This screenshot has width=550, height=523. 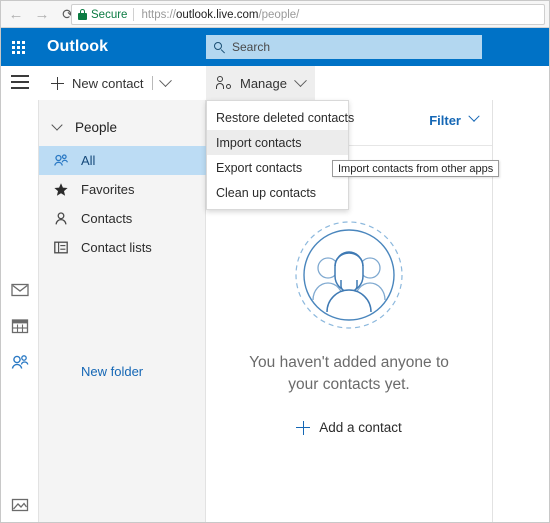 I want to click on filter-label: Filter, so click(x=445, y=120).